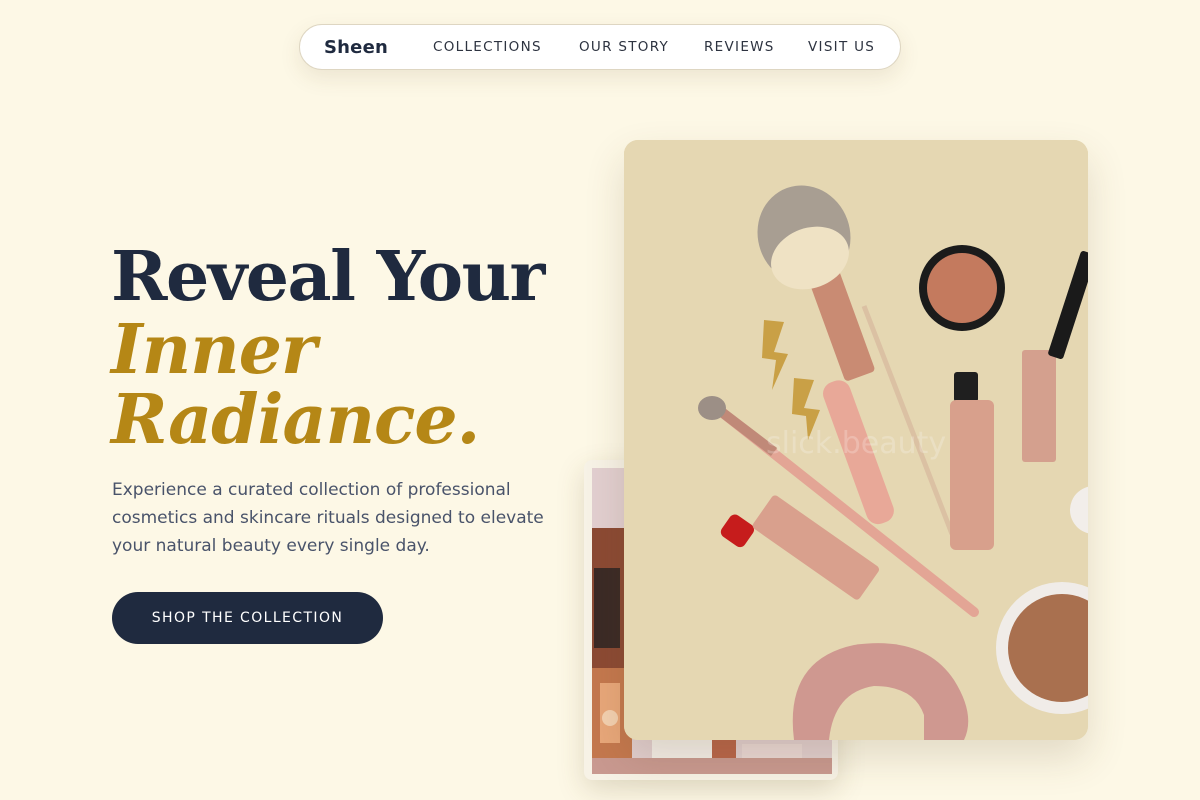  I want to click on image-watermark: slick.beauty, so click(856, 443).